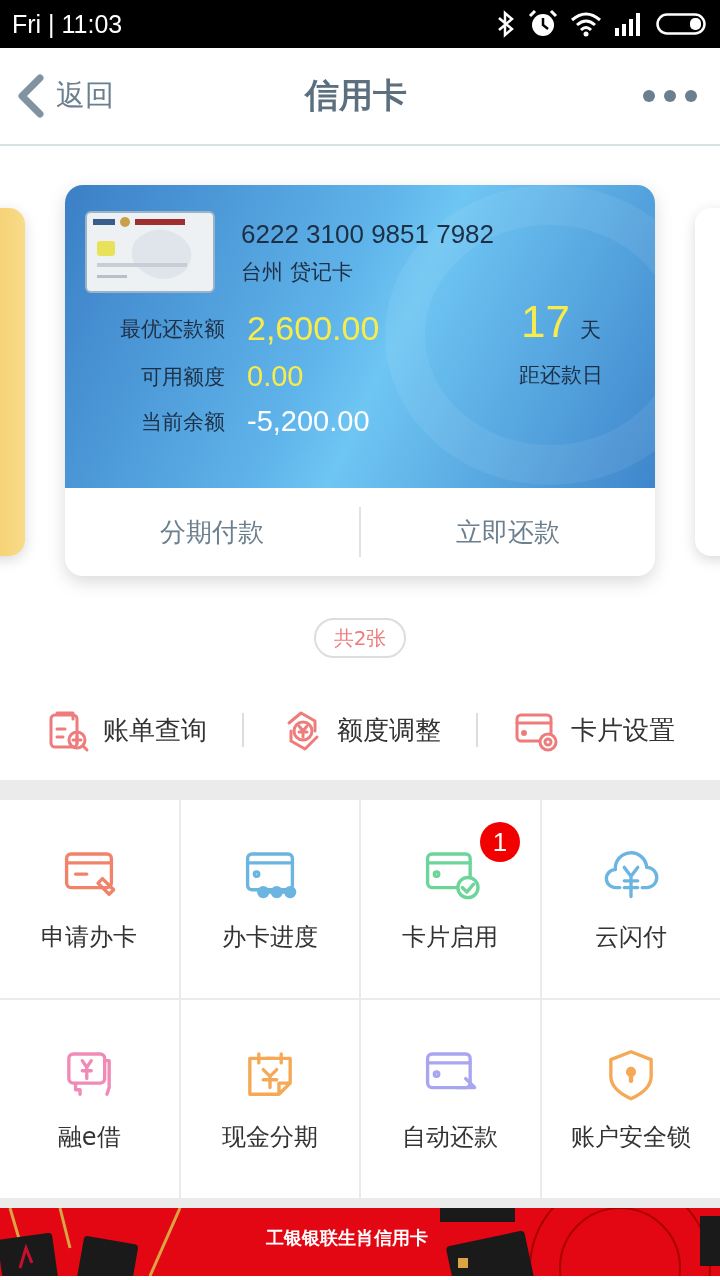 This screenshot has width=720, height=1280. What do you see at coordinates (590, 330) in the screenshot?
I see `days-unit: 天` at bounding box center [590, 330].